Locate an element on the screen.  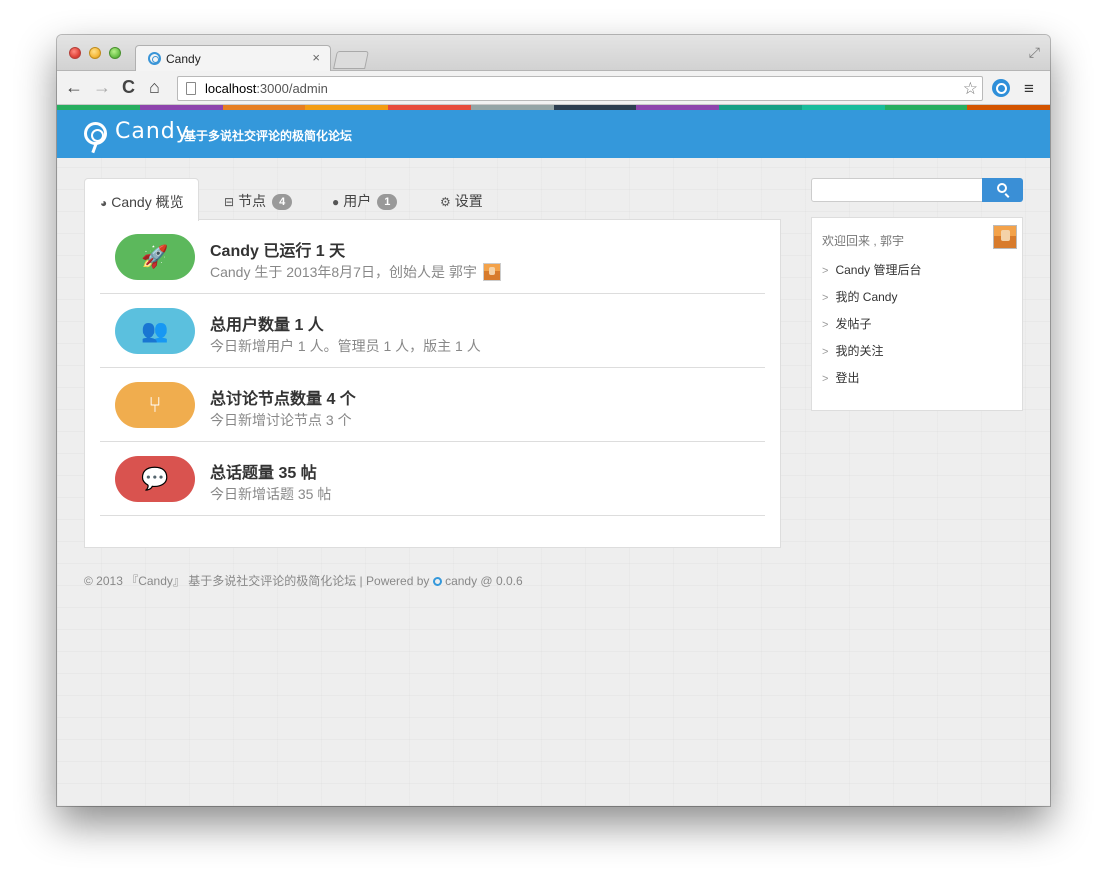
comments-icon: 💬 is located at coordinates (155, 478).